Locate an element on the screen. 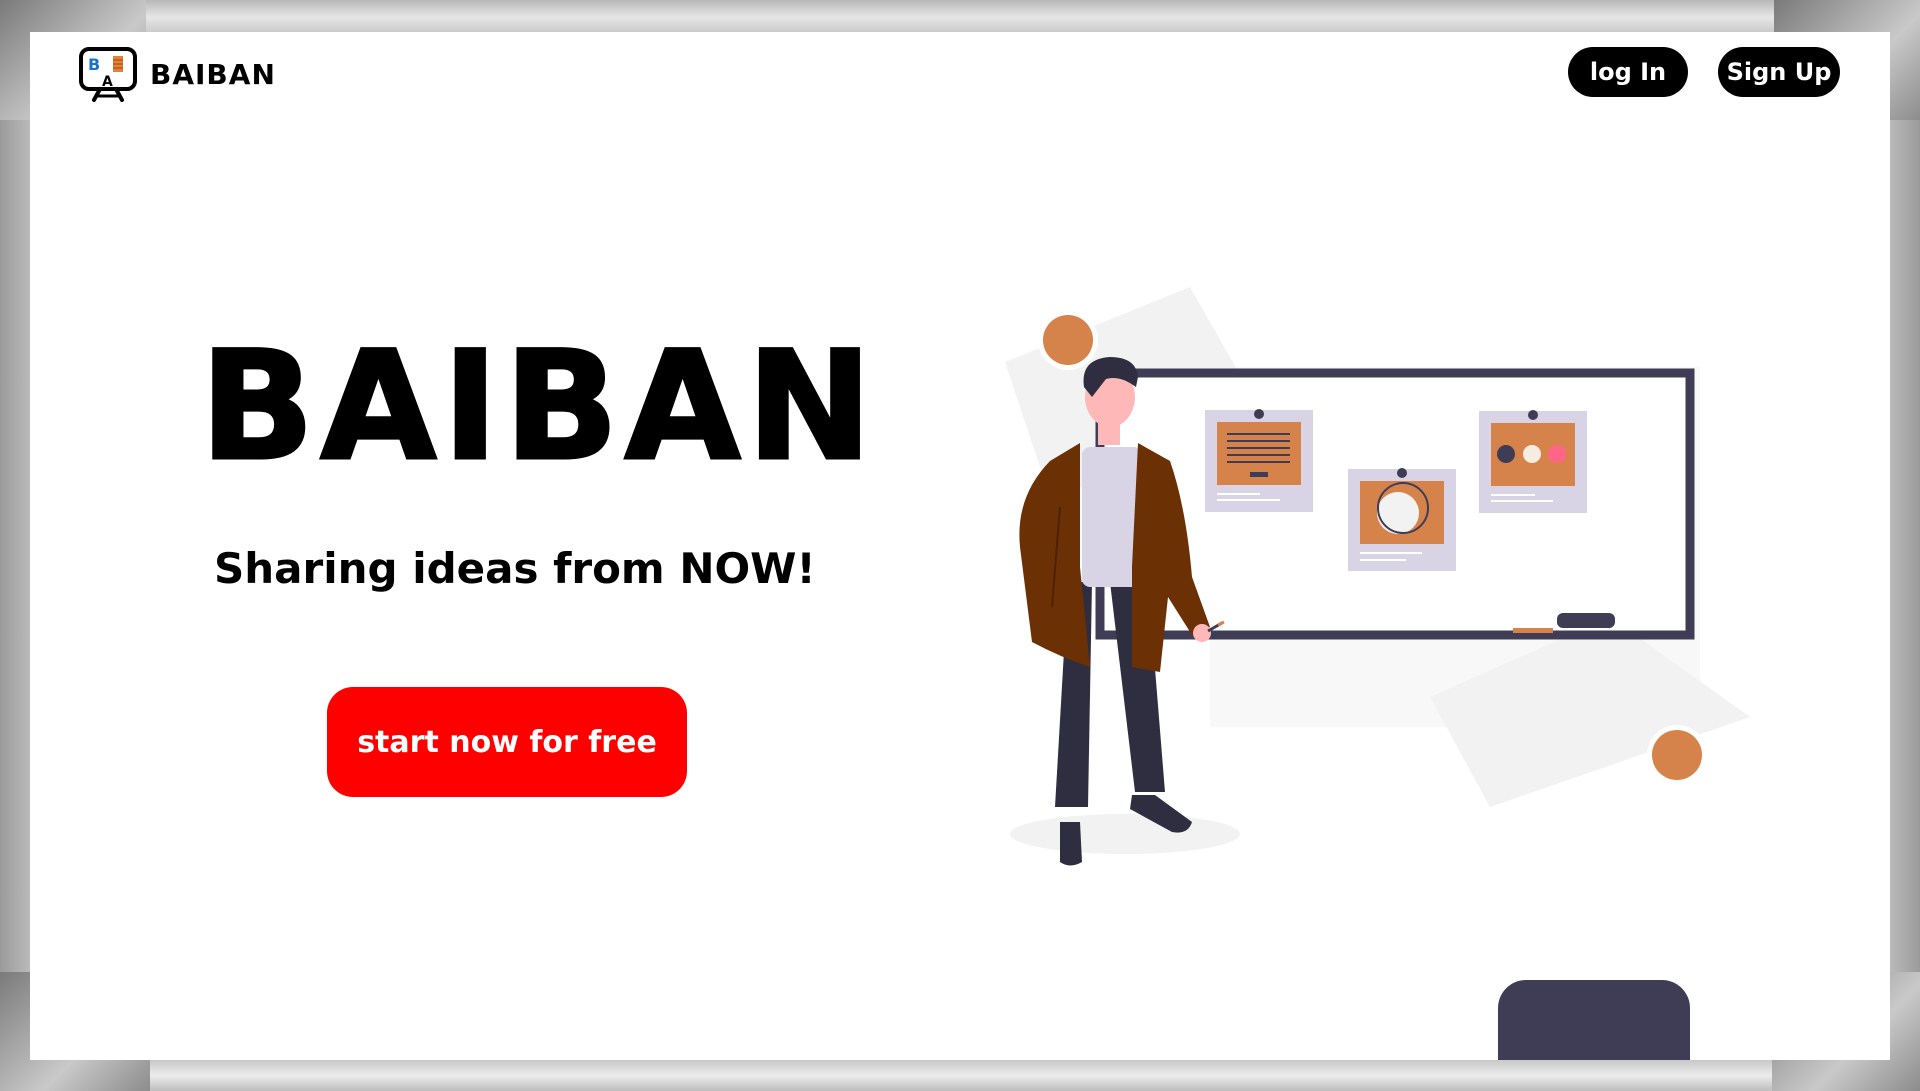 This screenshot has width=1920, height=1091. brand-home-link: B A BAIBAN is located at coordinates (177, 74).